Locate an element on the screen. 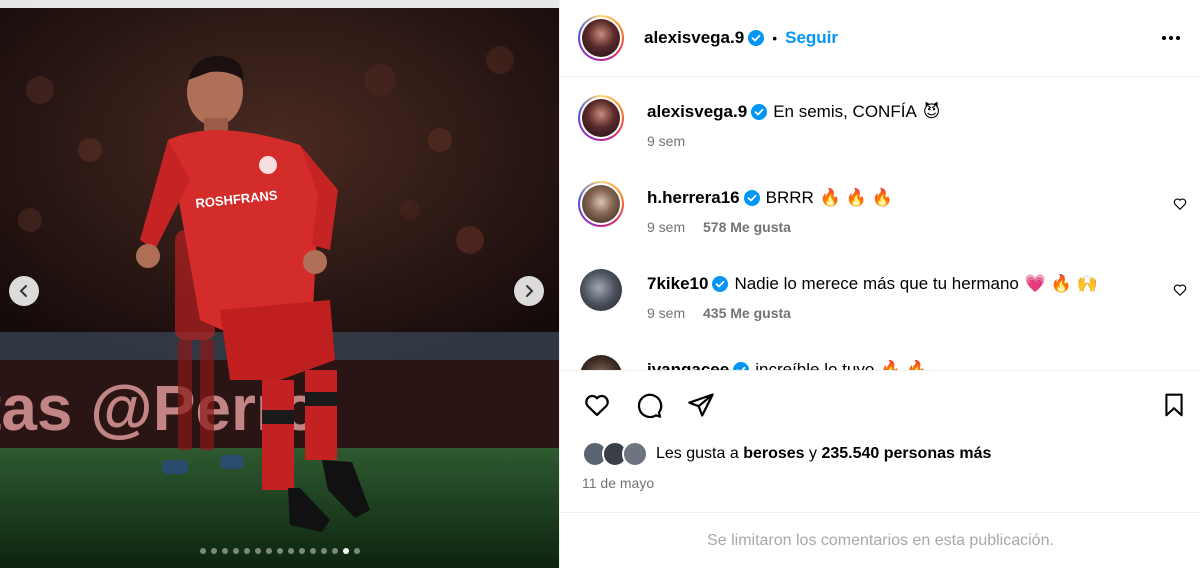 The height and width of the screenshot is (569, 1200). more-options-button is located at coordinates (1171, 40).